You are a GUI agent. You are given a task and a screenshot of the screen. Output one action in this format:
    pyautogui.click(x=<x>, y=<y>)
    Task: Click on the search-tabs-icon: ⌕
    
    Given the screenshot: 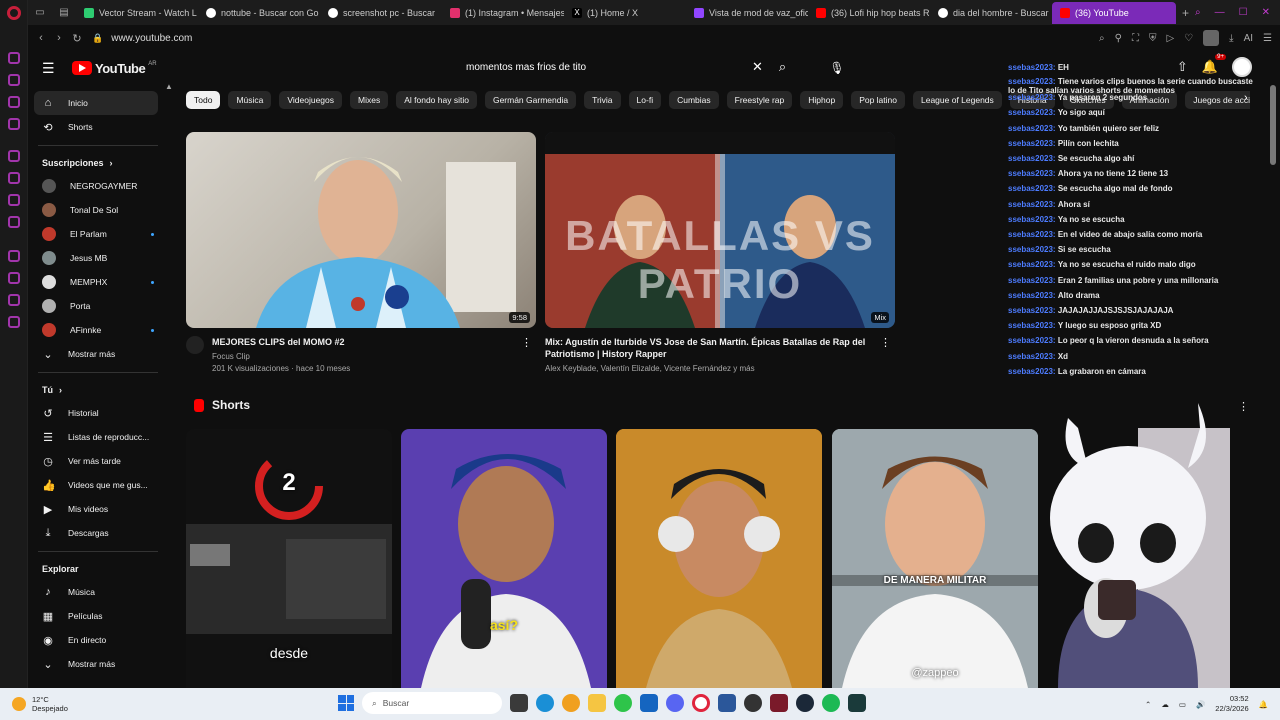 What is the action you would take?
    pyautogui.click(x=1198, y=12)
    